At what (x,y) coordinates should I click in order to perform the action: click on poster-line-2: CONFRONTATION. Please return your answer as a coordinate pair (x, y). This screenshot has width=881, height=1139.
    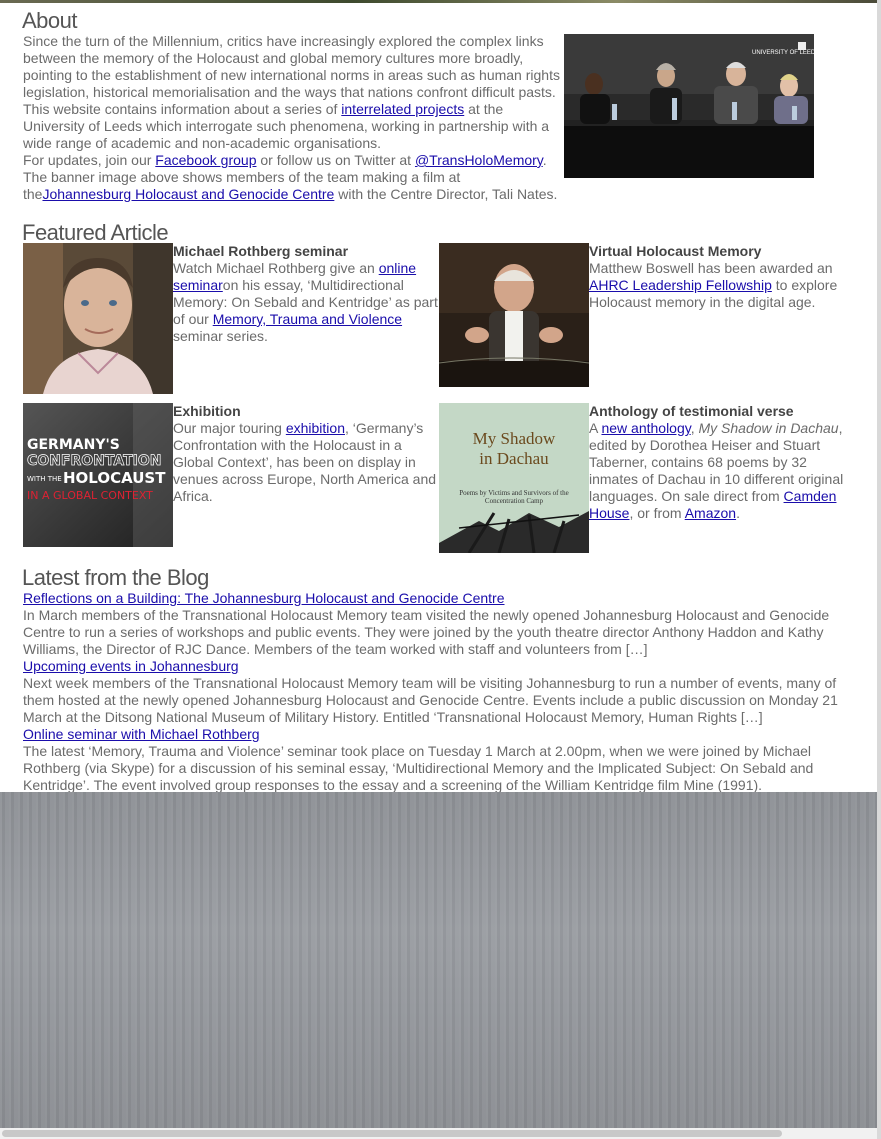
    Looking at the image, I should click on (94, 461).